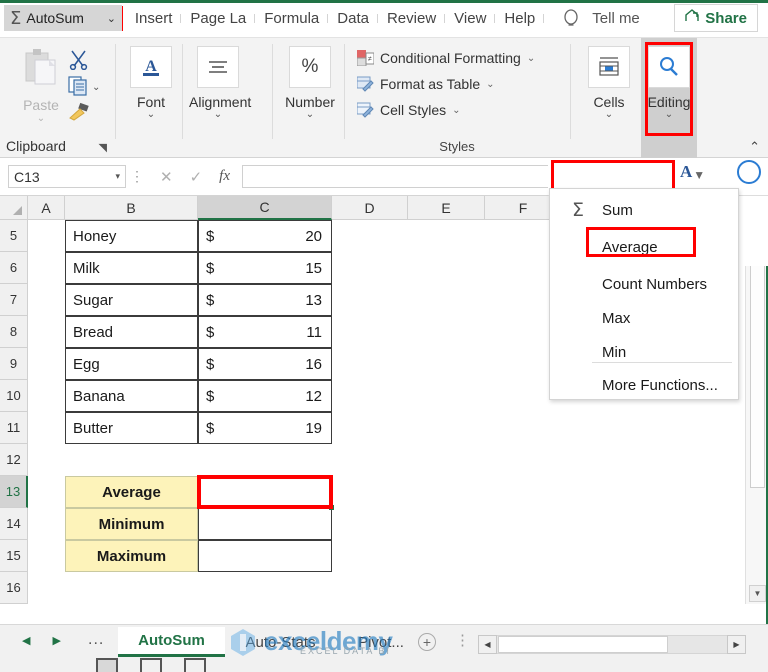 Image resolution: width=768 pixels, height=672 pixels. Describe the element at coordinates (111, 18) in the screenshot. I see `autosum-chevron-down-icon: ⌄` at that location.